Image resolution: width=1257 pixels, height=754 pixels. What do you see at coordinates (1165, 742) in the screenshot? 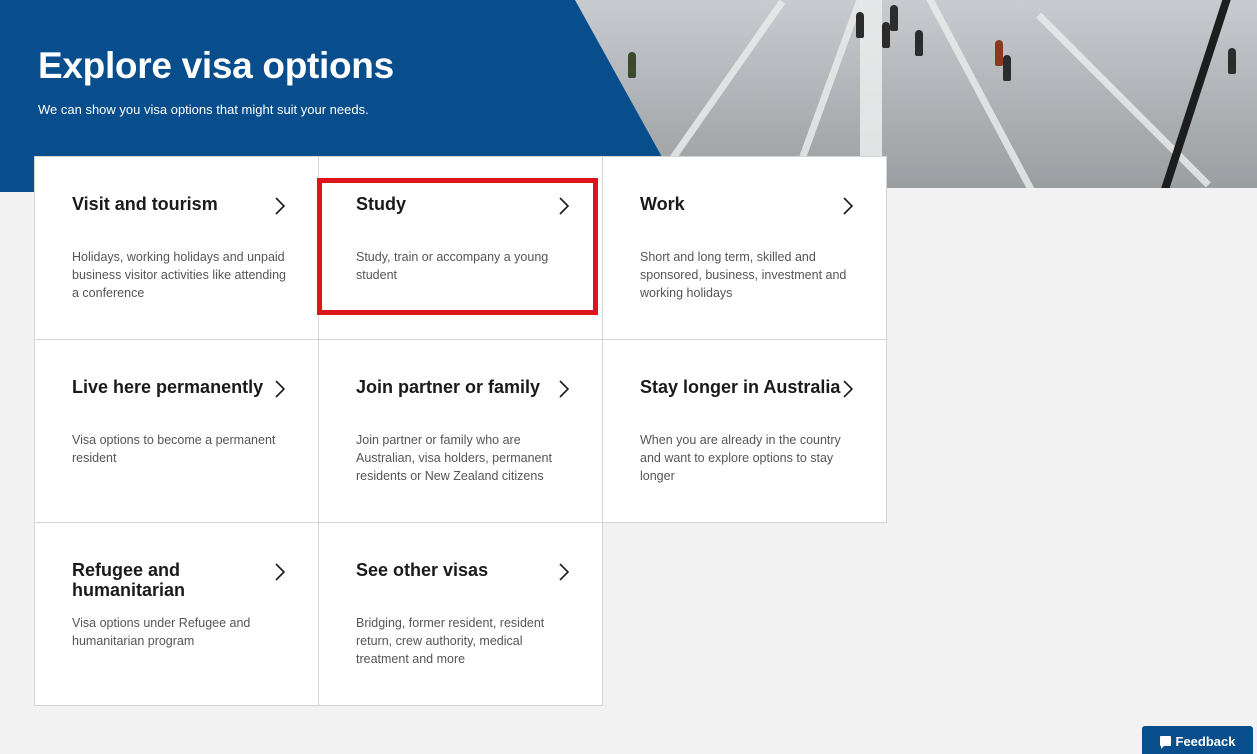
I see `speech-bubble-icon` at bounding box center [1165, 742].